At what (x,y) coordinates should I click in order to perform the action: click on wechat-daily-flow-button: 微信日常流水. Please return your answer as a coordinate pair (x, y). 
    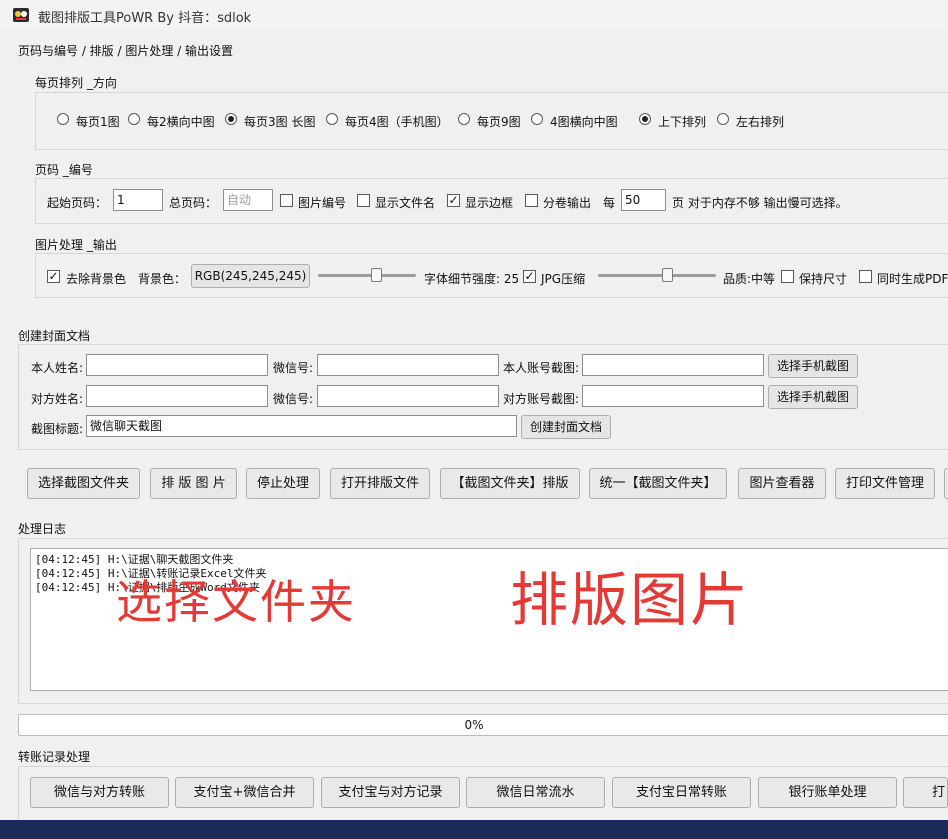
    Looking at the image, I should click on (535, 792).